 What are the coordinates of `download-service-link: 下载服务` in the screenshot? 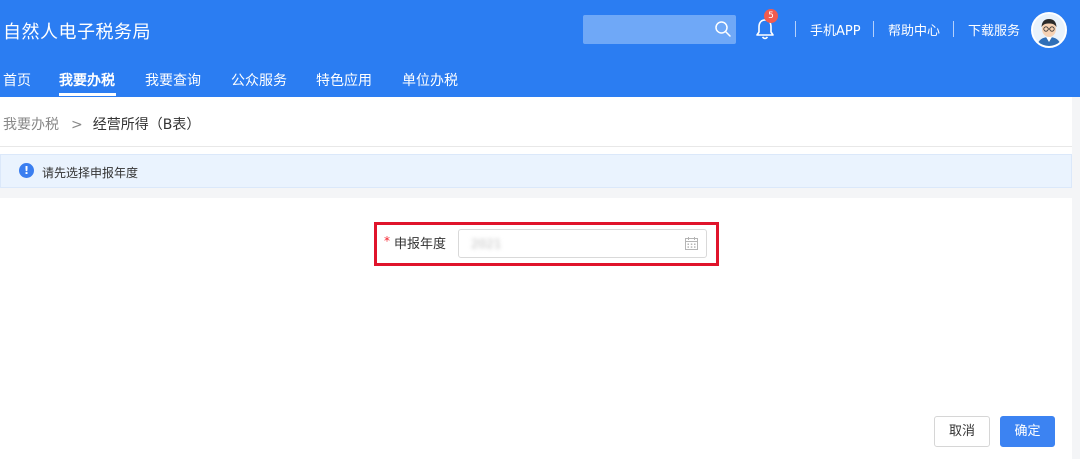 It's located at (994, 29).